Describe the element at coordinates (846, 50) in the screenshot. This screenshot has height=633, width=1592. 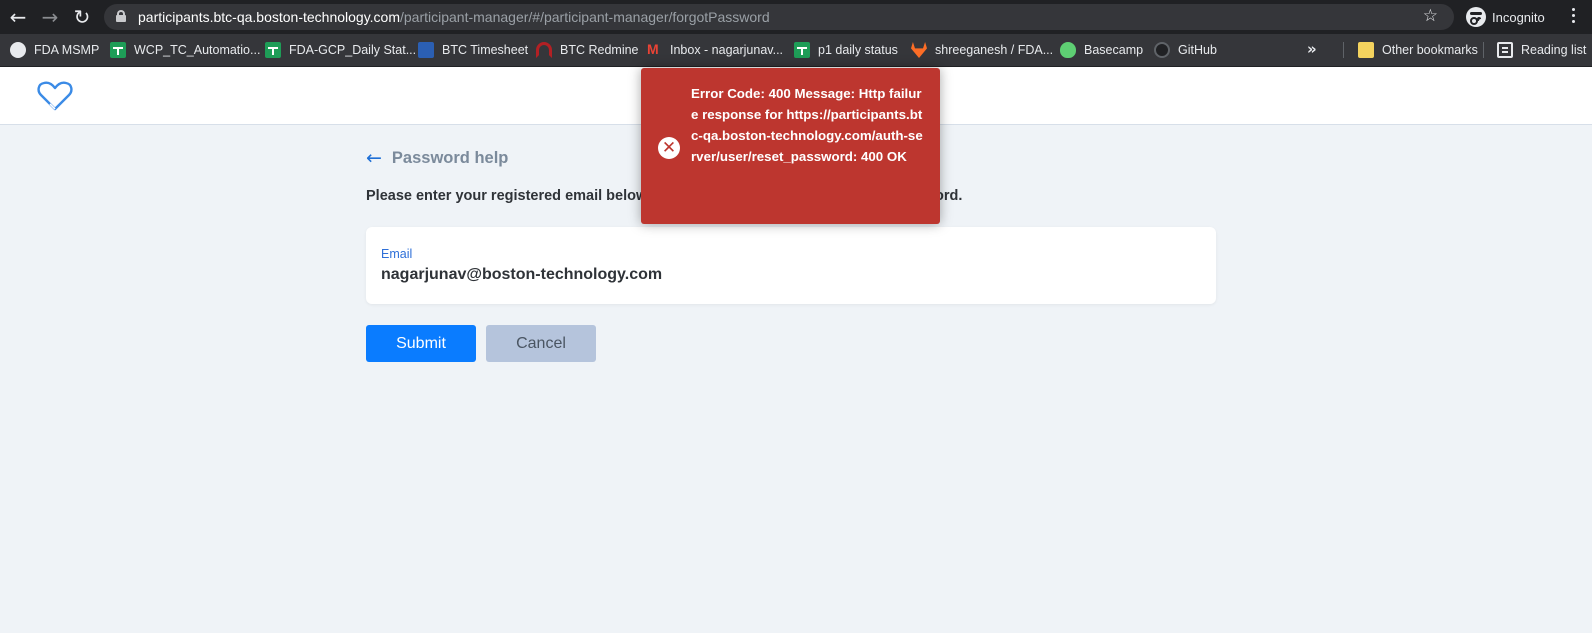
I see `bookmark-item: p1 daily status` at that location.